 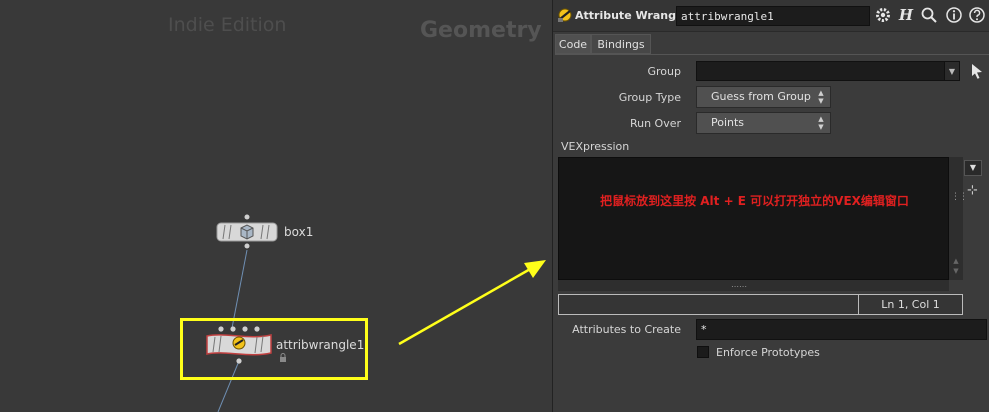 What do you see at coordinates (754, 201) in the screenshot?
I see `vex-hint-annotation: 把鼠标放到这里按 Alt + E 可以打开独立的VEX编辑窗口` at bounding box center [754, 201].